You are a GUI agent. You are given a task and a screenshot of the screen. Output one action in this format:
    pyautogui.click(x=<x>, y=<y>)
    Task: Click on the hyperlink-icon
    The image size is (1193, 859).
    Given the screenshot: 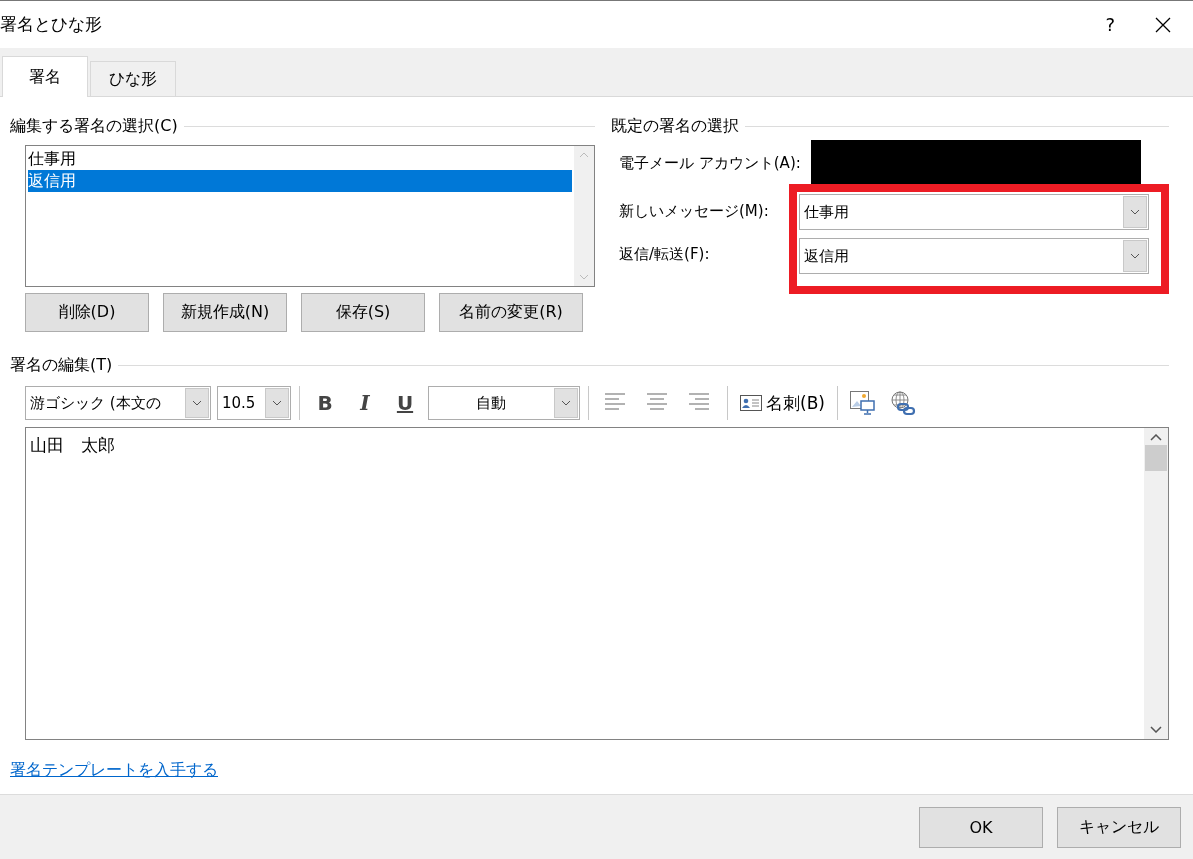 What is the action you would take?
    pyautogui.click(x=902, y=403)
    